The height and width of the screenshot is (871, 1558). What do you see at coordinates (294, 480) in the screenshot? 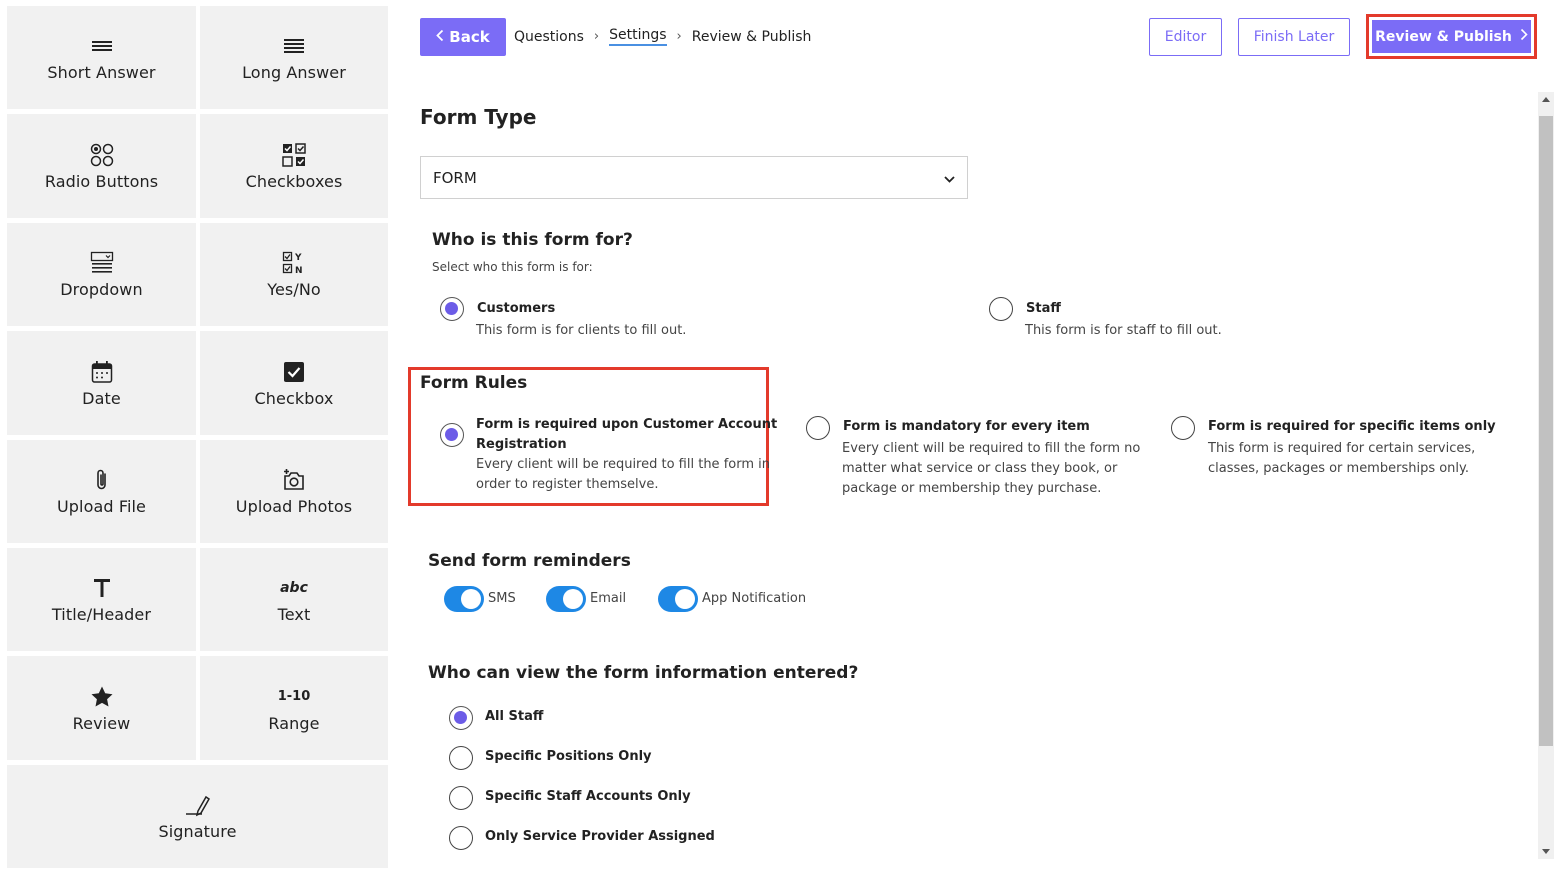
I see `add-photo-icon` at bounding box center [294, 480].